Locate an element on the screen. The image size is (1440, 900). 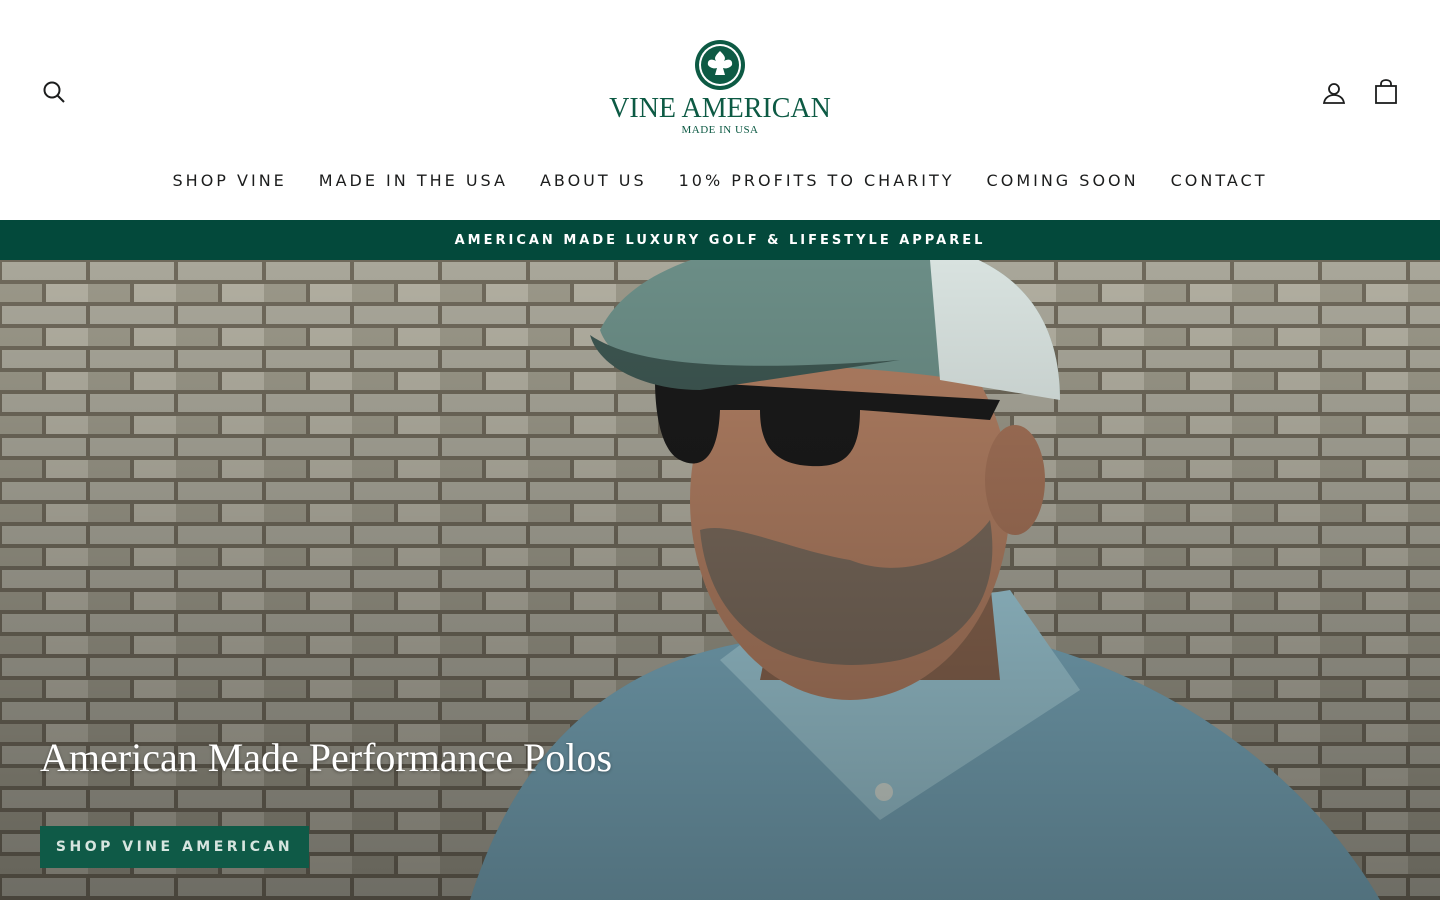
nav-item-charity: 10% PROFITS TO CHARITY is located at coordinates (817, 181).